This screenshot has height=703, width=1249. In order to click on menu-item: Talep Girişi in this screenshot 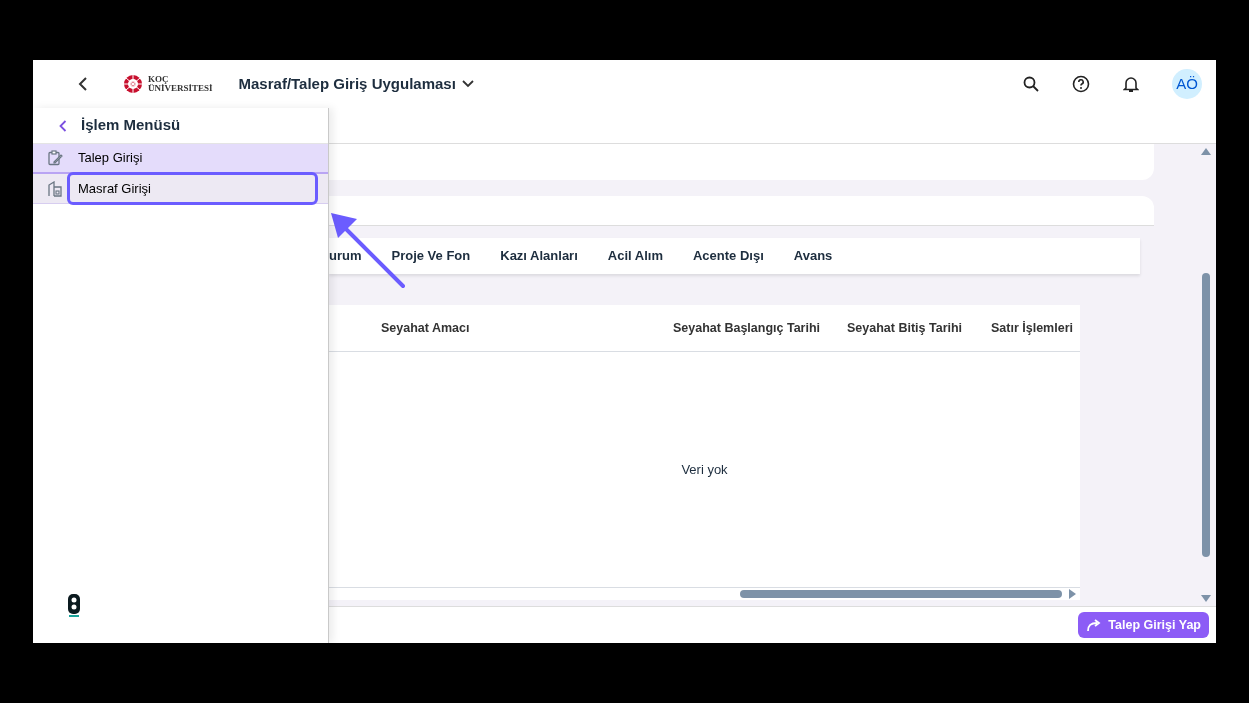, I will do `click(180, 159)`.